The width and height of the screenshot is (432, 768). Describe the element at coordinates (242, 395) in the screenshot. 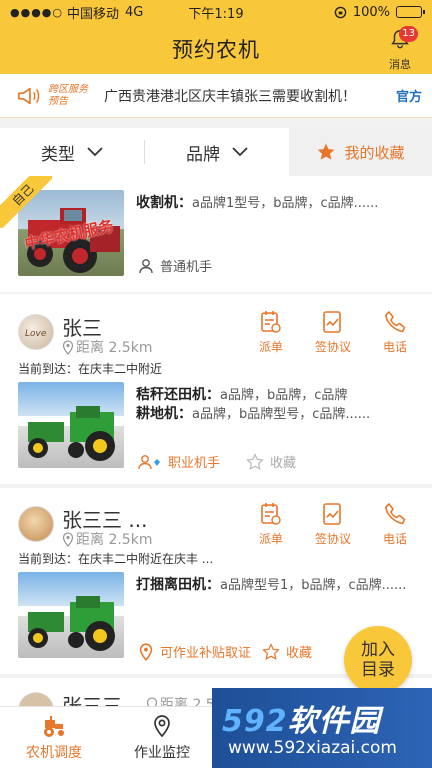

I see `machine-row: 秸秆还田机：a品牌，b品牌，c品牌` at that location.